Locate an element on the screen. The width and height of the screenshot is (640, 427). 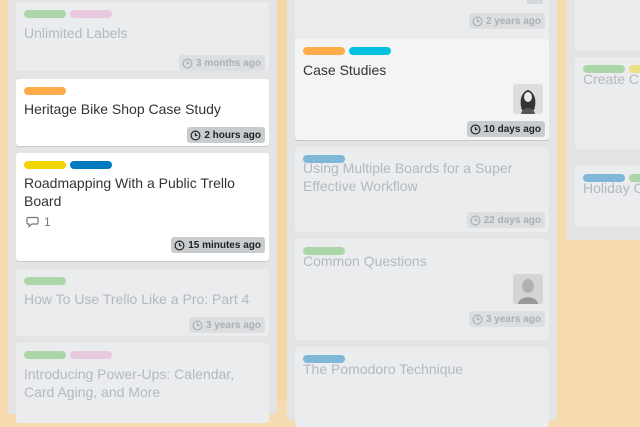
due-date-badge: 10 days ago is located at coordinates (505, 129).